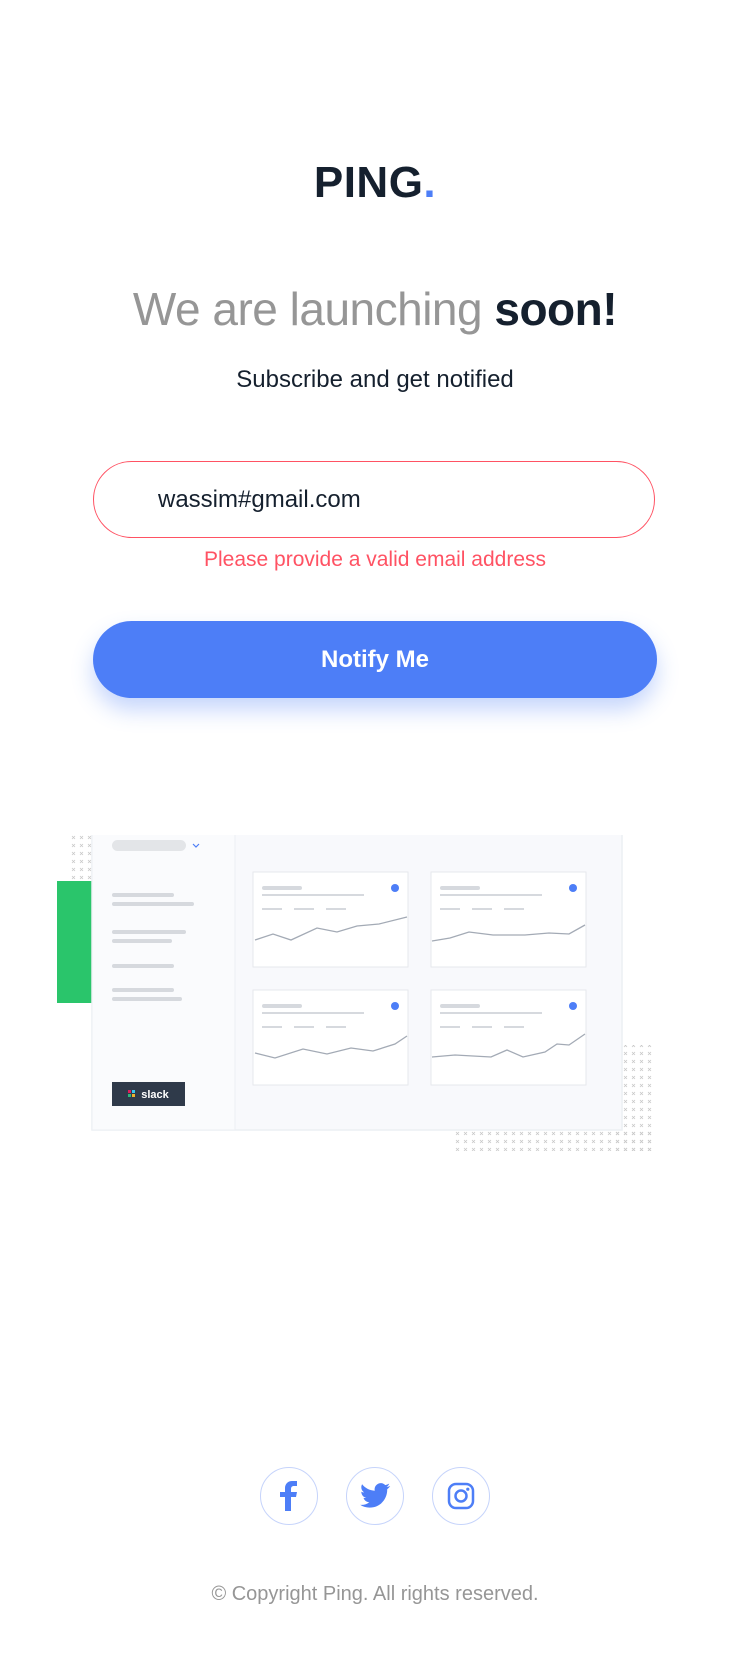 This screenshot has height=1670, width=750. I want to click on twitter-link, so click(375, 1496).